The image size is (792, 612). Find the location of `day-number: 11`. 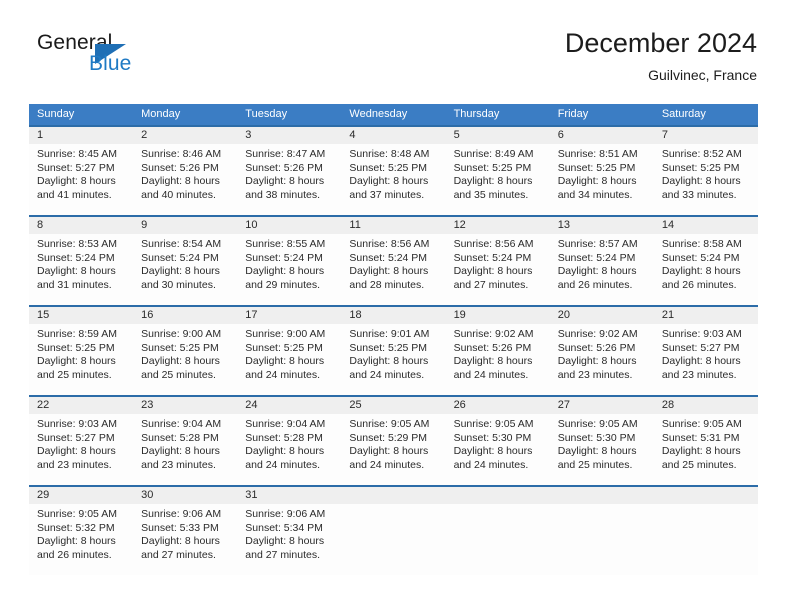

day-number: 11 is located at coordinates (393, 225).